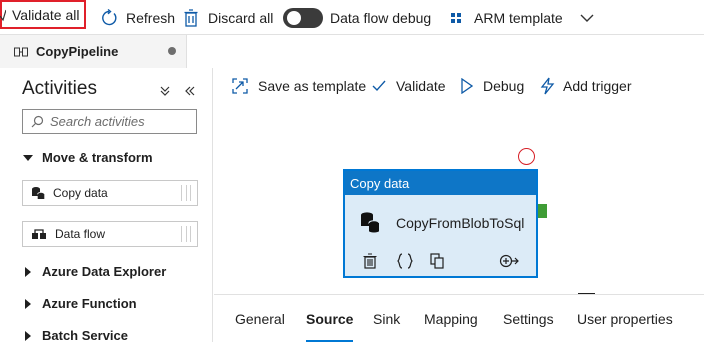 This screenshot has height=342, width=704. Describe the element at coordinates (504, 85) in the screenshot. I see `debug-label: Debug` at that location.